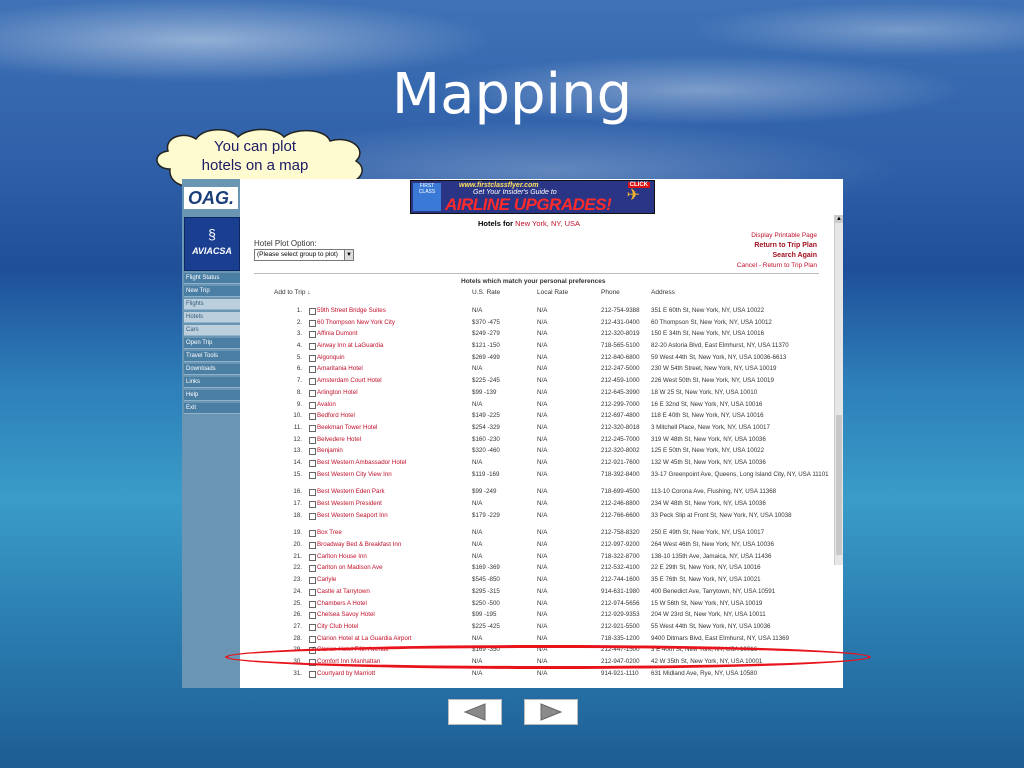 Image resolution: width=1024 pixels, height=768 pixels. I want to click on hotel-name-link: Best Western President, so click(349, 503).